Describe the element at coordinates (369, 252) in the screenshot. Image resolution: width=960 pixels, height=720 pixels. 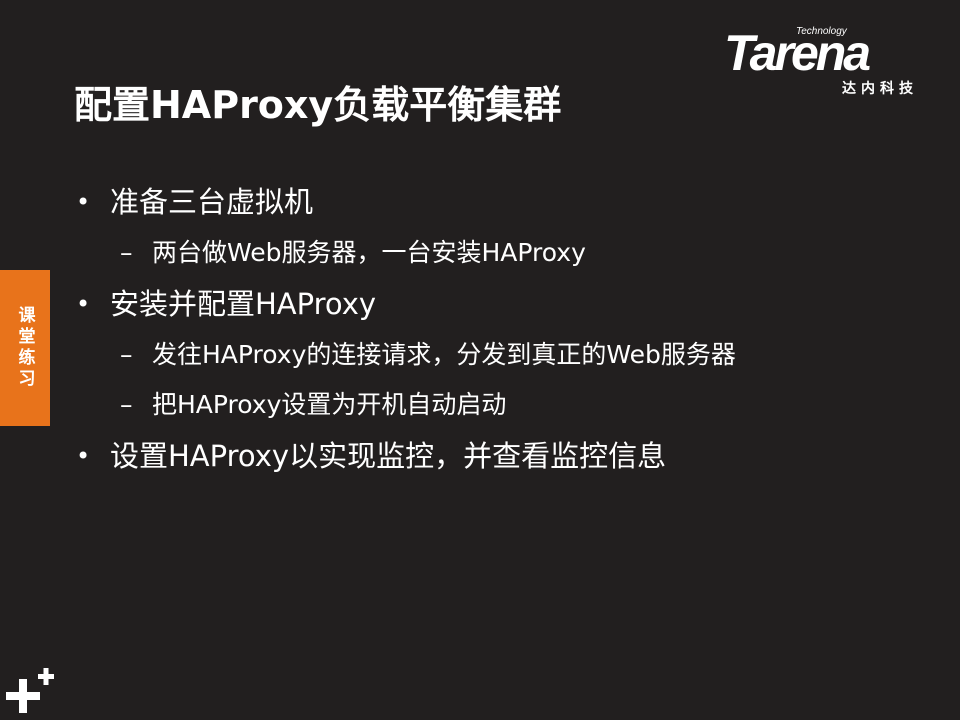
I see `sub-bullet-text: 两台做Web服务器，一台安装HAProxy` at that location.